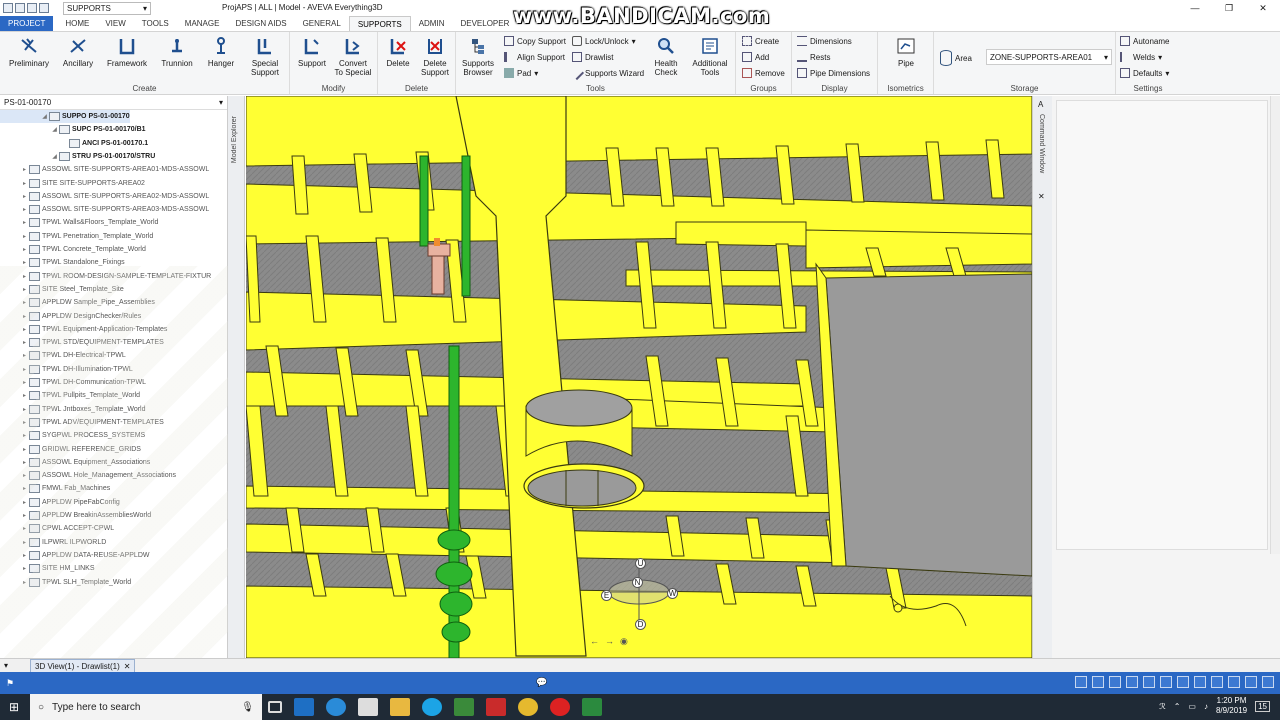 The height and width of the screenshot is (720, 1280). I want to click on pipe-iso-button: Pipe, so click(906, 51).